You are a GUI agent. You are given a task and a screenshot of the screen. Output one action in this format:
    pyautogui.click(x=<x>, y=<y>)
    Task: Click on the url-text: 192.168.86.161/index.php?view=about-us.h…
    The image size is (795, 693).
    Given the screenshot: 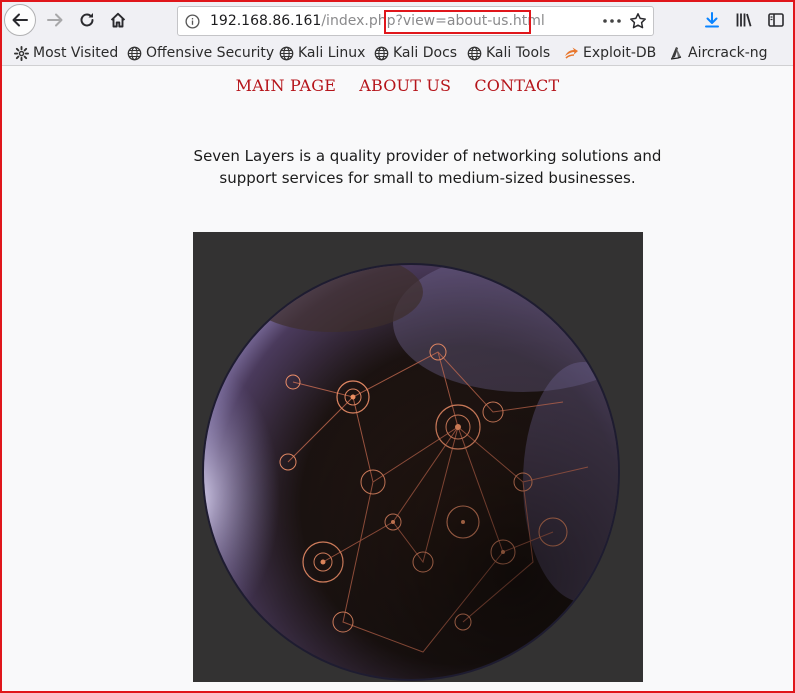 What is the action you would take?
    pyautogui.click(x=377, y=21)
    